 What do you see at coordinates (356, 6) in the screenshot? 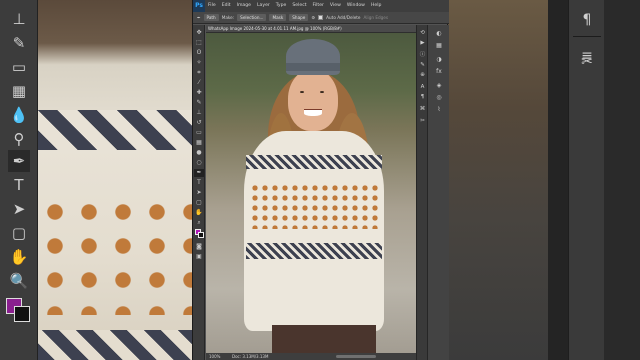
I see `menu-window: Window` at bounding box center [356, 6].